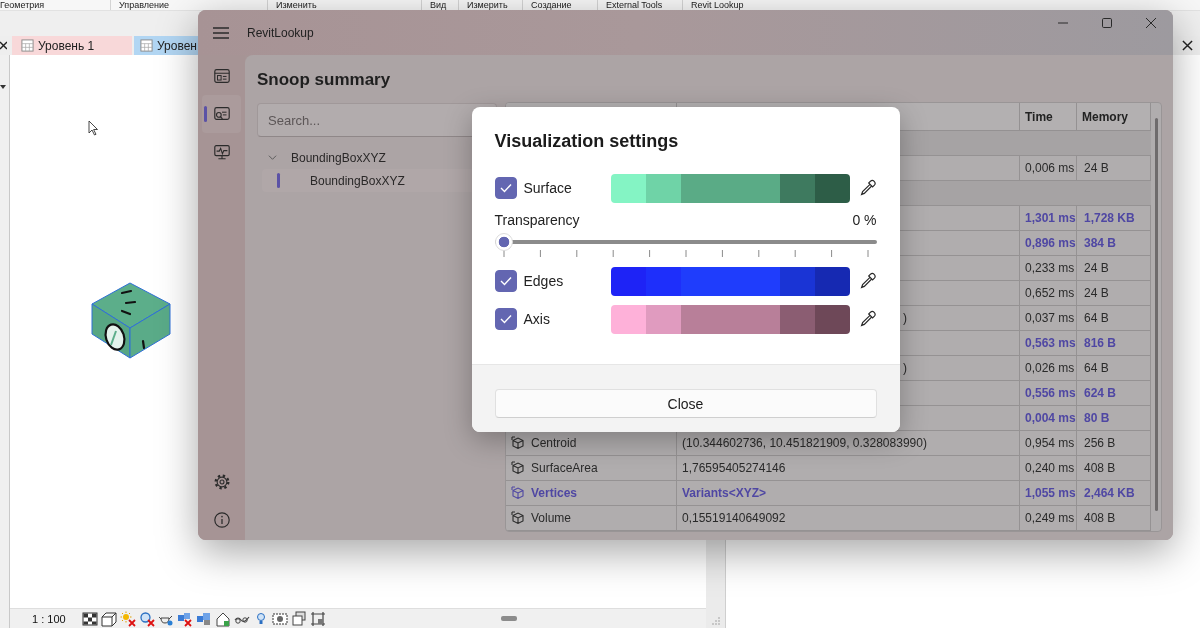  What do you see at coordinates (1050, 393) in the screenshot?
I see `table-cell: 0,556 ms` at bounding box center [1050, 393].